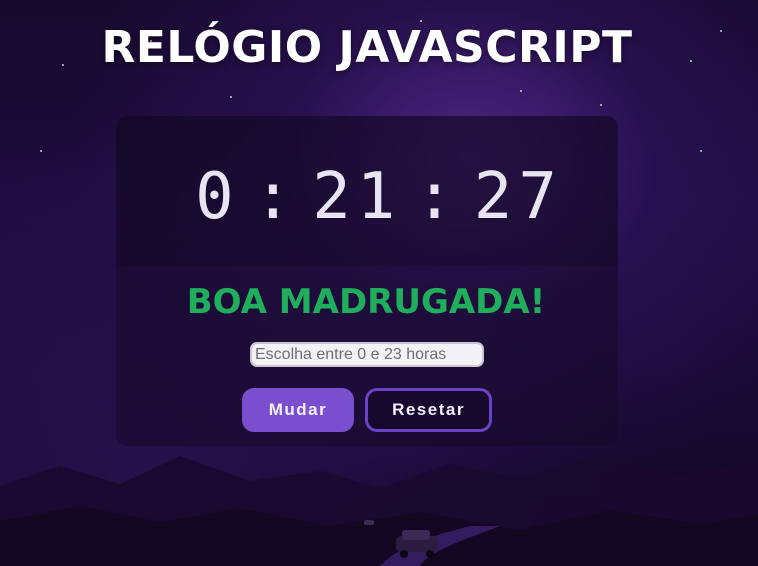  Describe the element at coordinates (357, 197) in the screenshot. I see `clock-minutes: 21` at that location.